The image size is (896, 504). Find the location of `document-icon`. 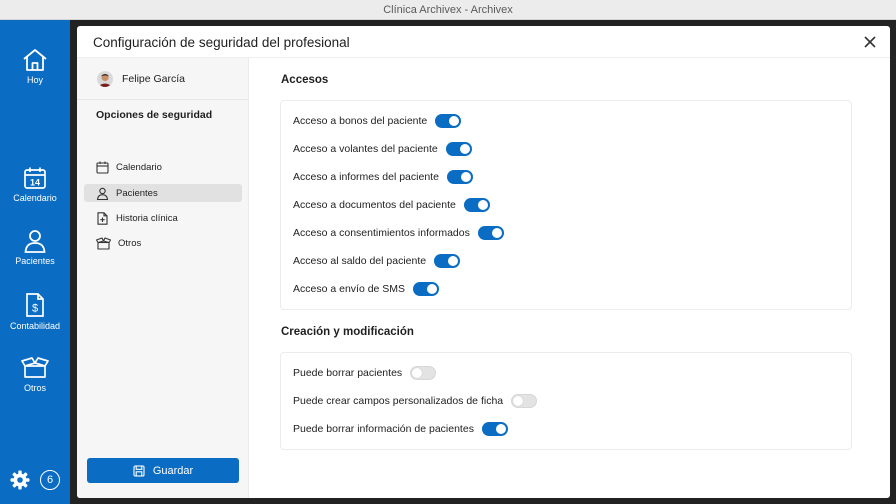

document-icon is located at coordinates (102, 218).